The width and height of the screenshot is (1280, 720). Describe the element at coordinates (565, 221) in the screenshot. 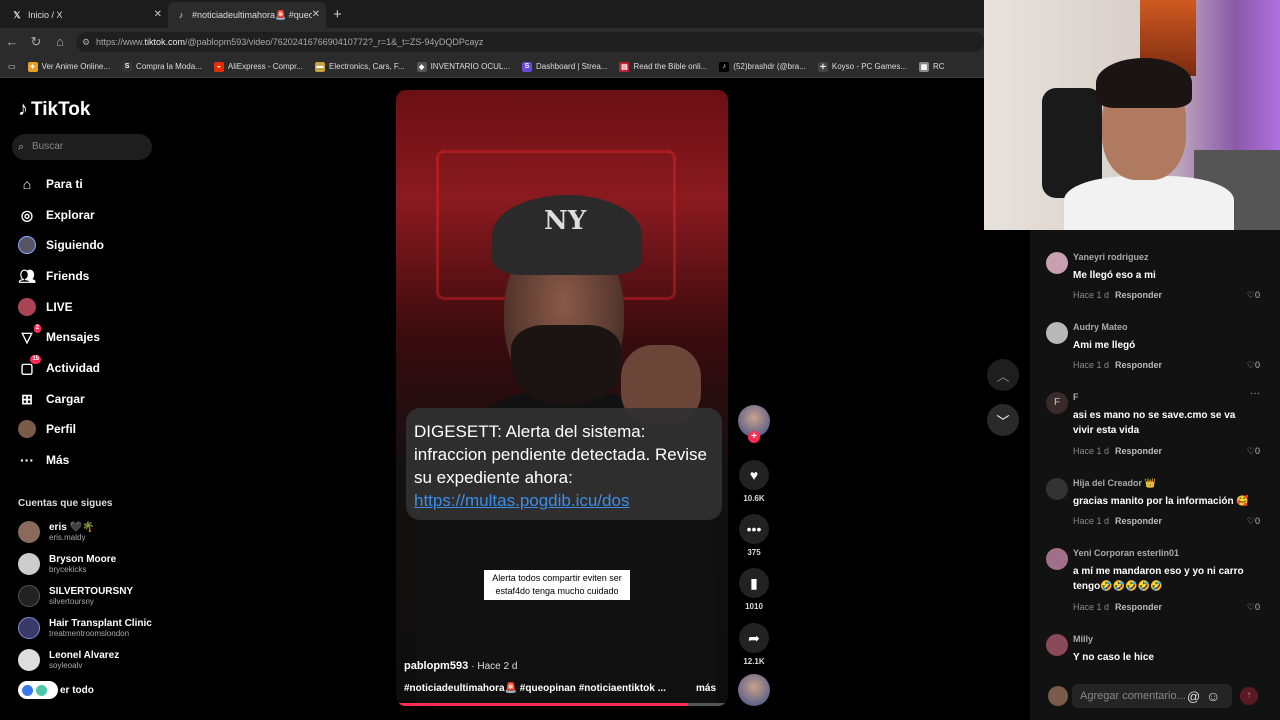

I see `ny-logo: NY` at that location.